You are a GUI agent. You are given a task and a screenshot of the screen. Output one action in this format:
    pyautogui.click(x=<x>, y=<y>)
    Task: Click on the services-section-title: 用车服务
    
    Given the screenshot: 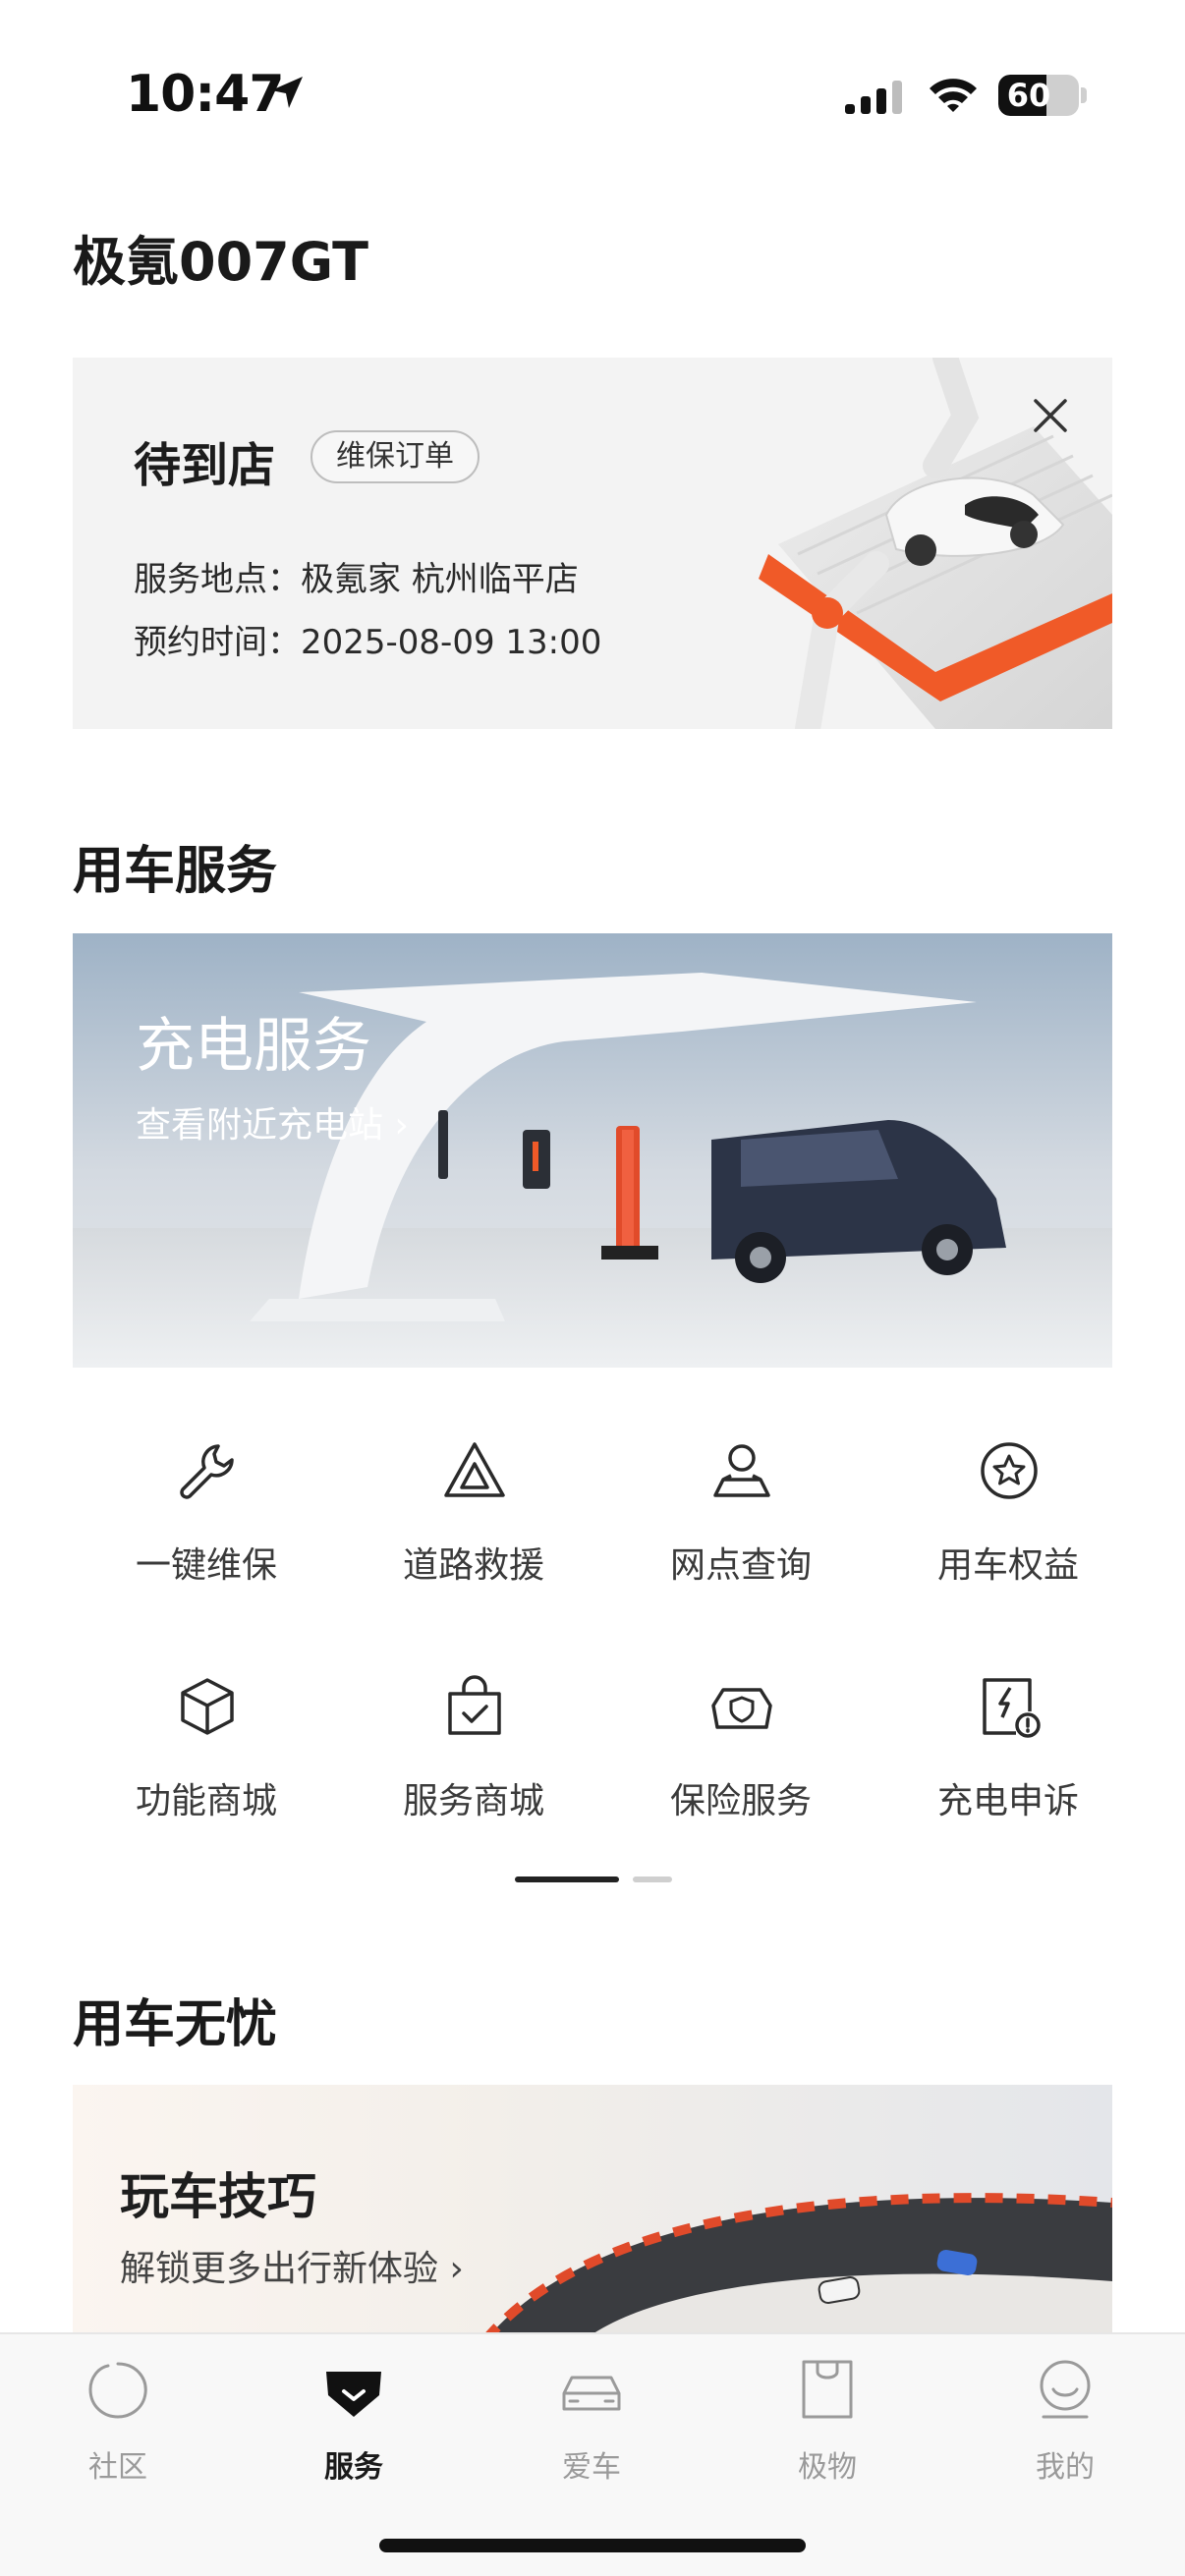 What is the action you would take?
    pyautogui.click(x=176, y=871)
    